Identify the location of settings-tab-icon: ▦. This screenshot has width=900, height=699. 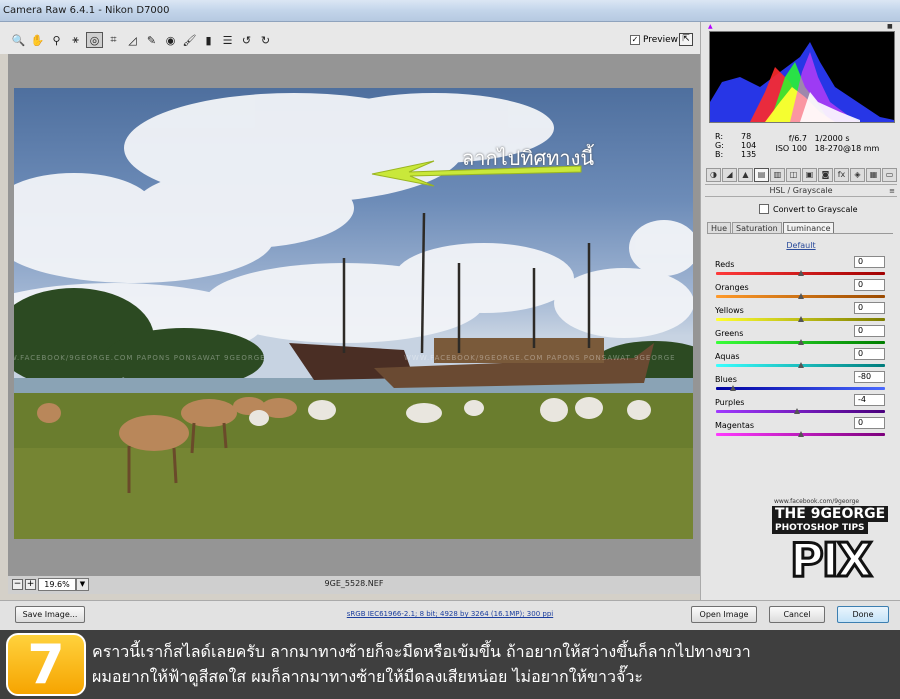
(873, 175).